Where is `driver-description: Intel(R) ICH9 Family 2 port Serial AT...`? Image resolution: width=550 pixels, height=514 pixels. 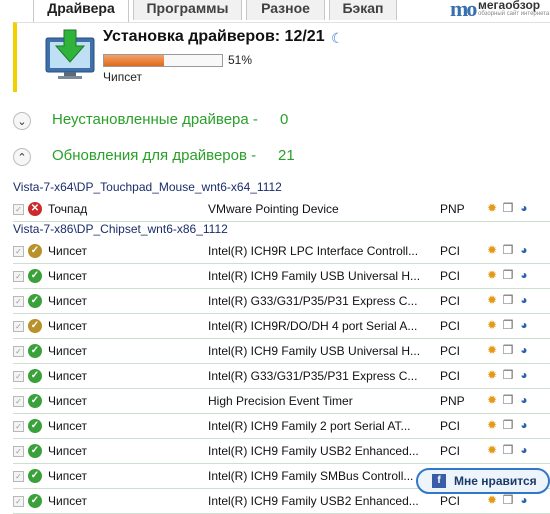
driver-description: Intel(R) ICH9 Family 2 port Serial AT... is located at coordinates (309, 426).